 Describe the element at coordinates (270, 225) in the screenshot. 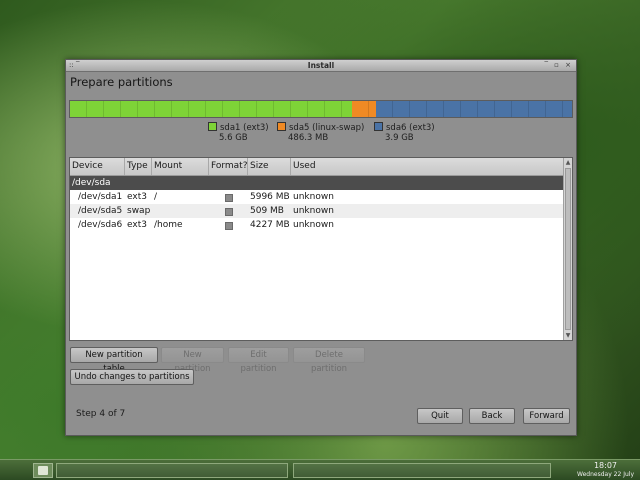

I see `cell-size: 4227 MB` at that location.